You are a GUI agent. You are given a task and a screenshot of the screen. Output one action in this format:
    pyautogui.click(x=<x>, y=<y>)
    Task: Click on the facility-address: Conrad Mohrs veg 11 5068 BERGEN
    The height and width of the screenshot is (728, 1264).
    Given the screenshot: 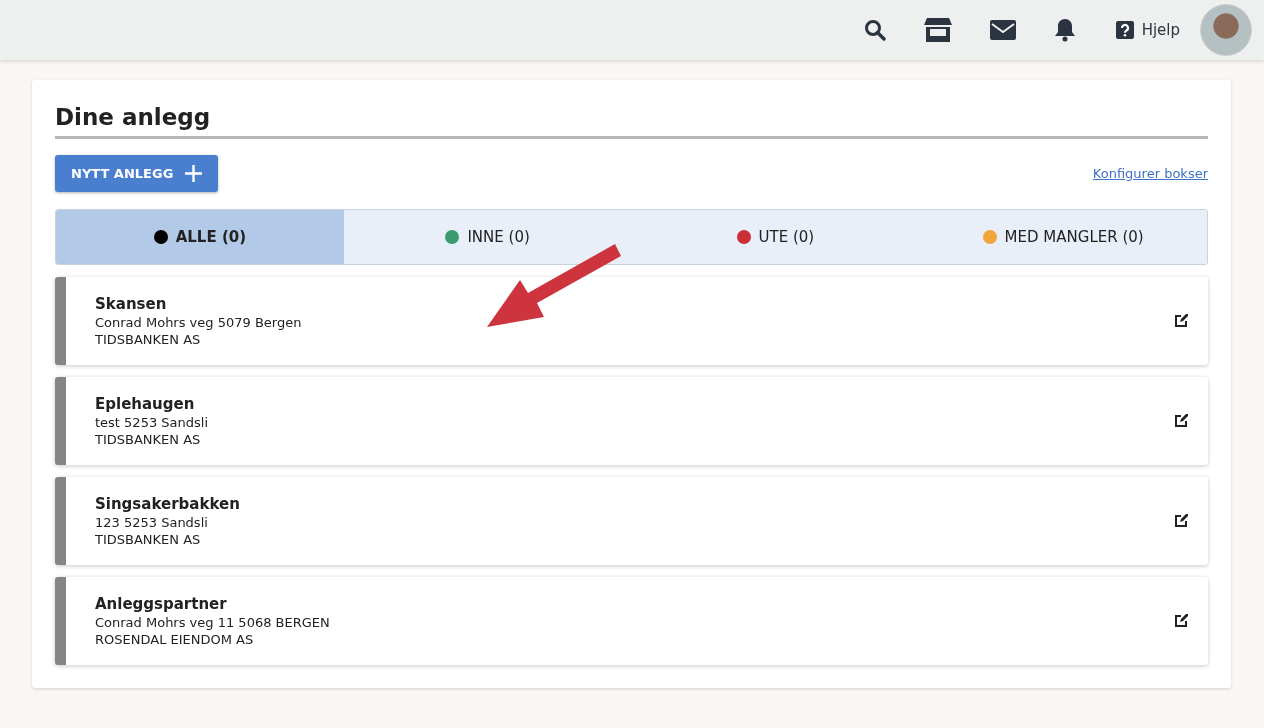 What is the action you would take?
    pyautogui.click(x=213, y=622)
    